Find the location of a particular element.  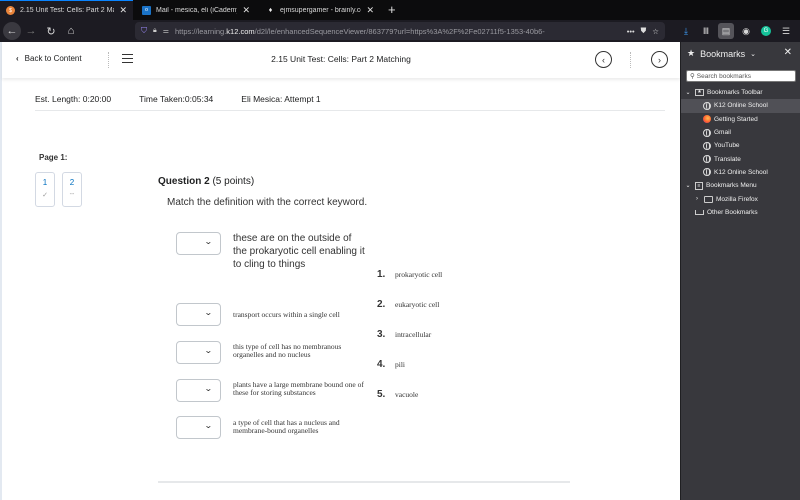

tracking-shield-icon: ⛉ is located at coordinates (144, 31).